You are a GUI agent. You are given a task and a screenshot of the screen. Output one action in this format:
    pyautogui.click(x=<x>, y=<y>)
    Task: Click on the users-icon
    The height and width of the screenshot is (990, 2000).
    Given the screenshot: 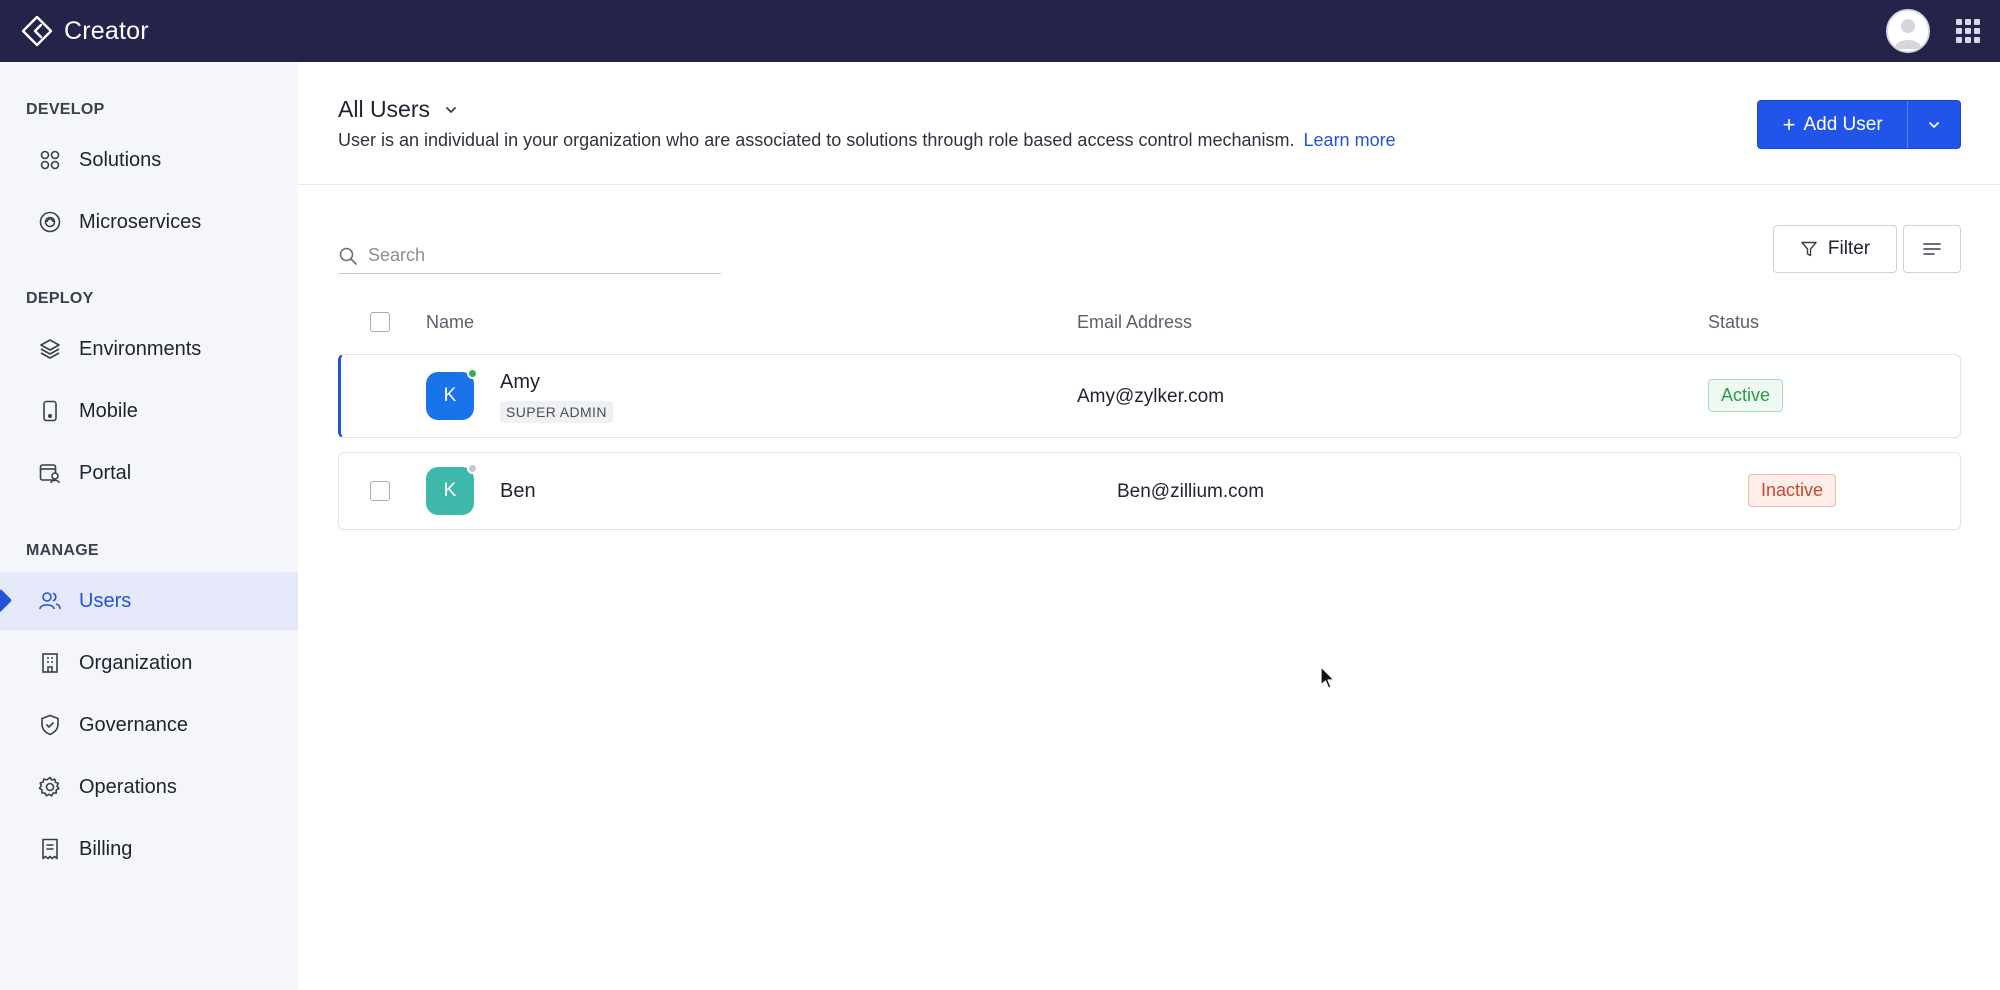 What is the action you would take?
    pyautogui.click(x=50, y=601)
    